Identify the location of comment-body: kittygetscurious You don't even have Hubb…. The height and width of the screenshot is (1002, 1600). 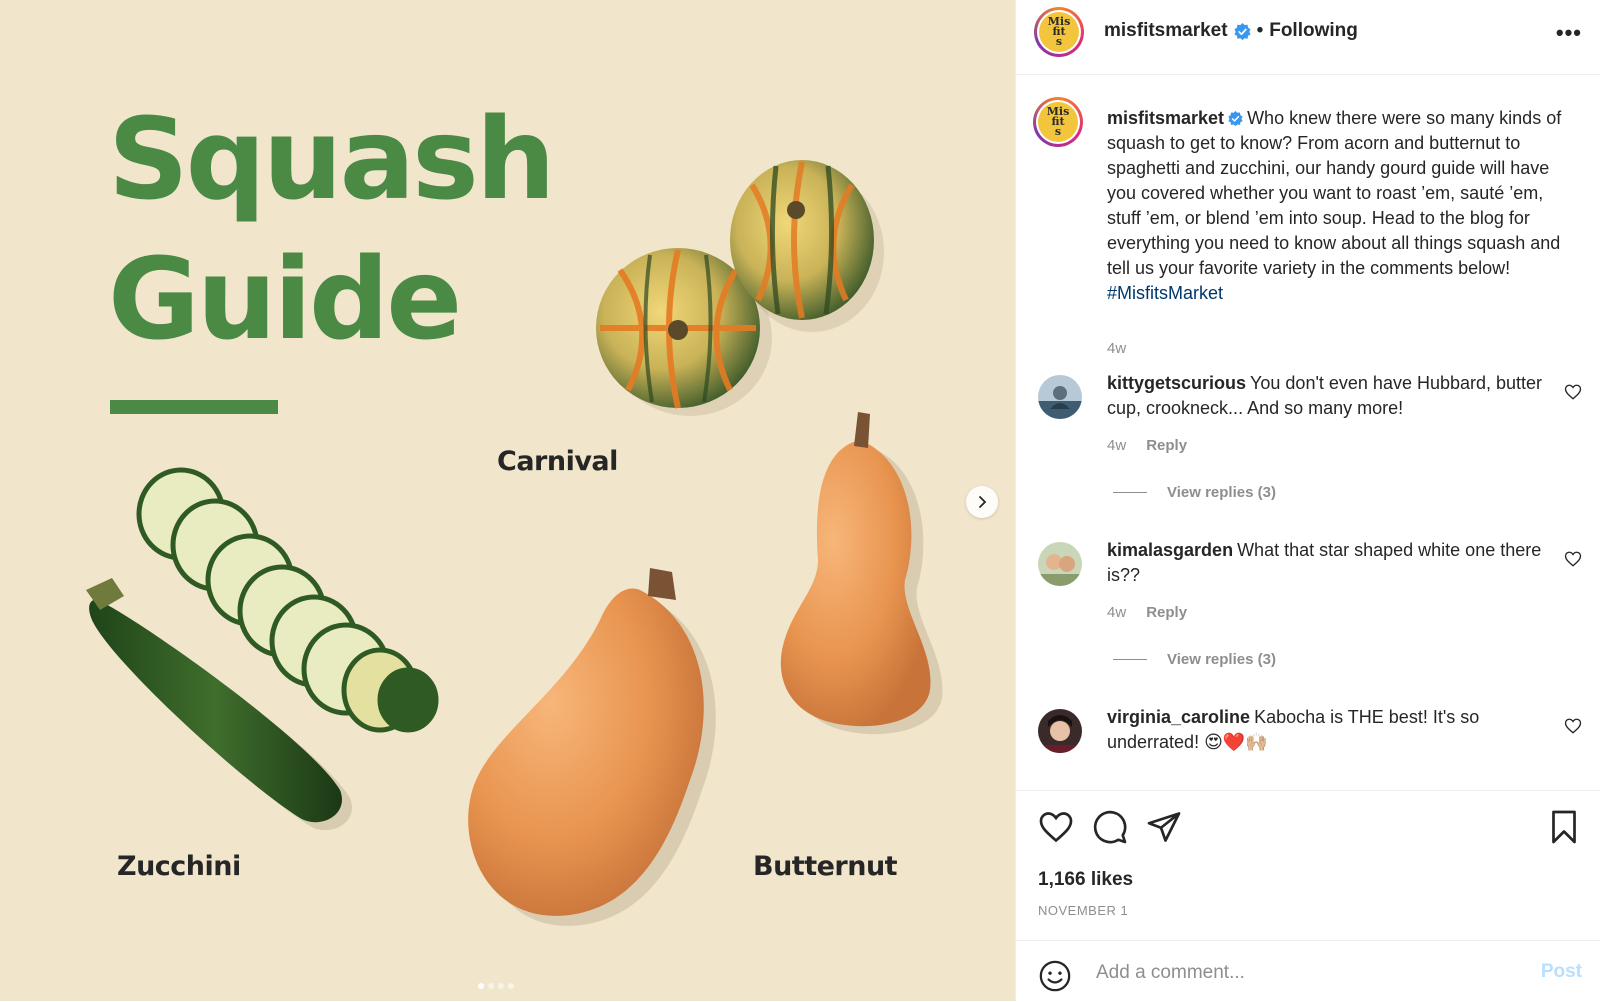
(1337, 396).